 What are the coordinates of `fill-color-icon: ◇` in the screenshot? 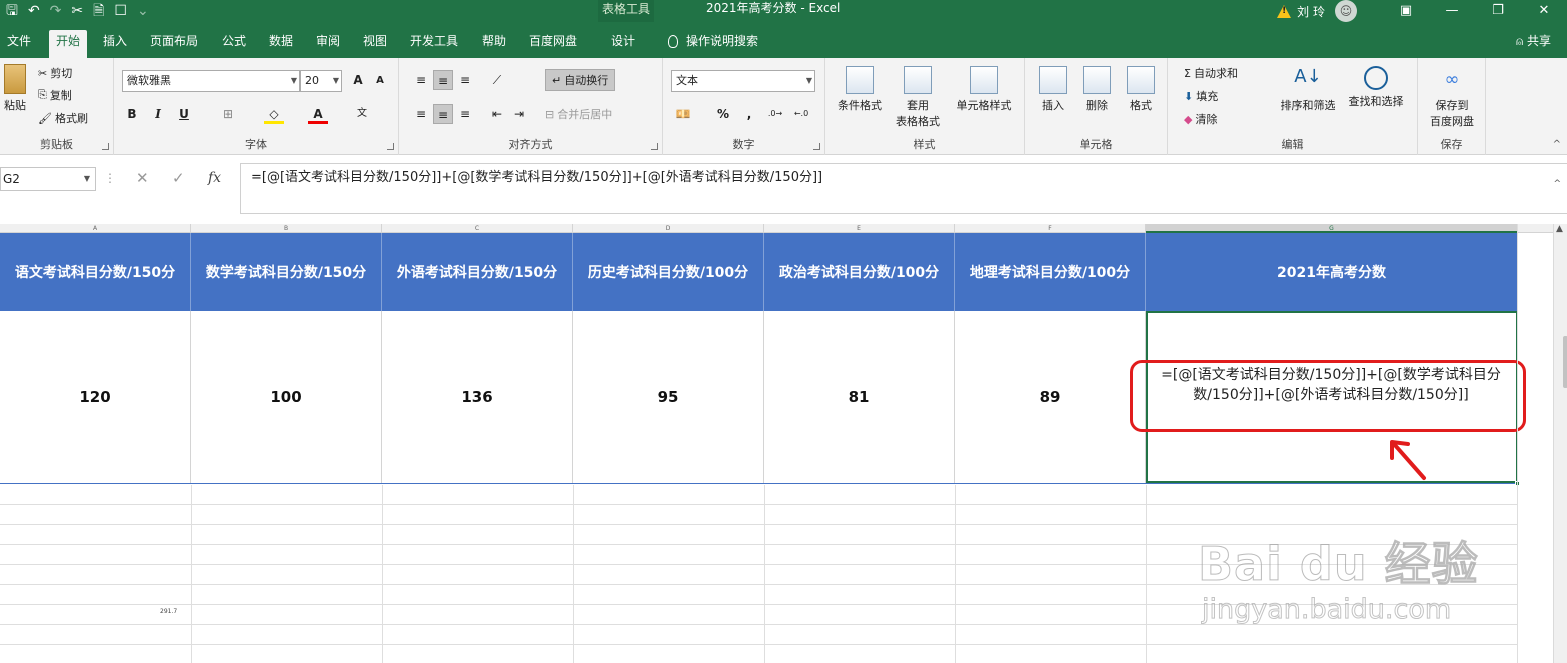 It's located at (274, 114).